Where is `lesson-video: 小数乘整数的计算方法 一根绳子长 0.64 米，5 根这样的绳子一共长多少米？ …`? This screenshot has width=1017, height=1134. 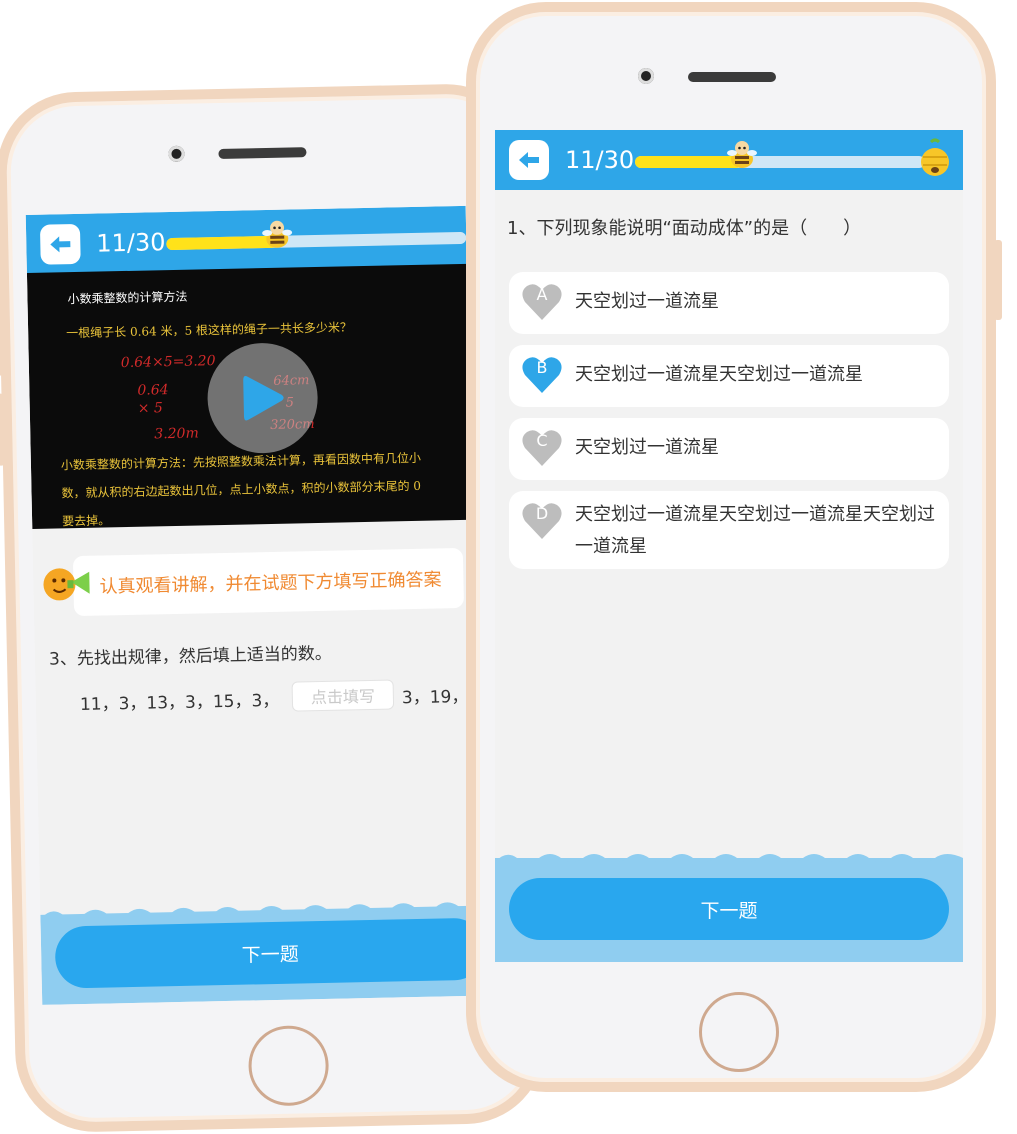 lesson-video: 小数乘整数的计算方法 一根绳子长 0.64 米，5 根这样的绳子一共长多少米？ … is located at coordinates (249, 396).